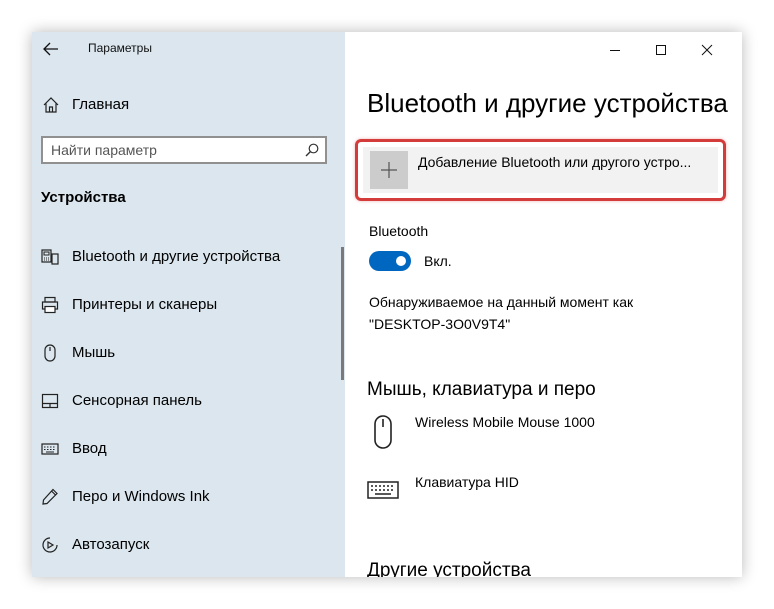 The image size is (774, 609). I want to click on device-name-text: "DESKTOP-3O0V9T4", so click(440, 324).